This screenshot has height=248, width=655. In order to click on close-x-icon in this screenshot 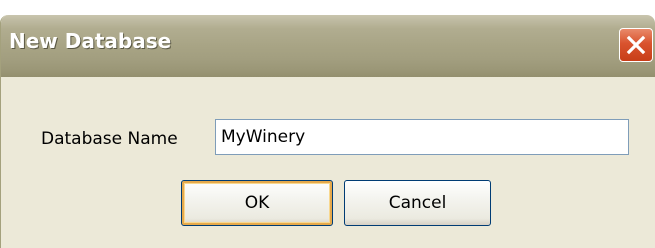, I will do `click(636, 45)`.